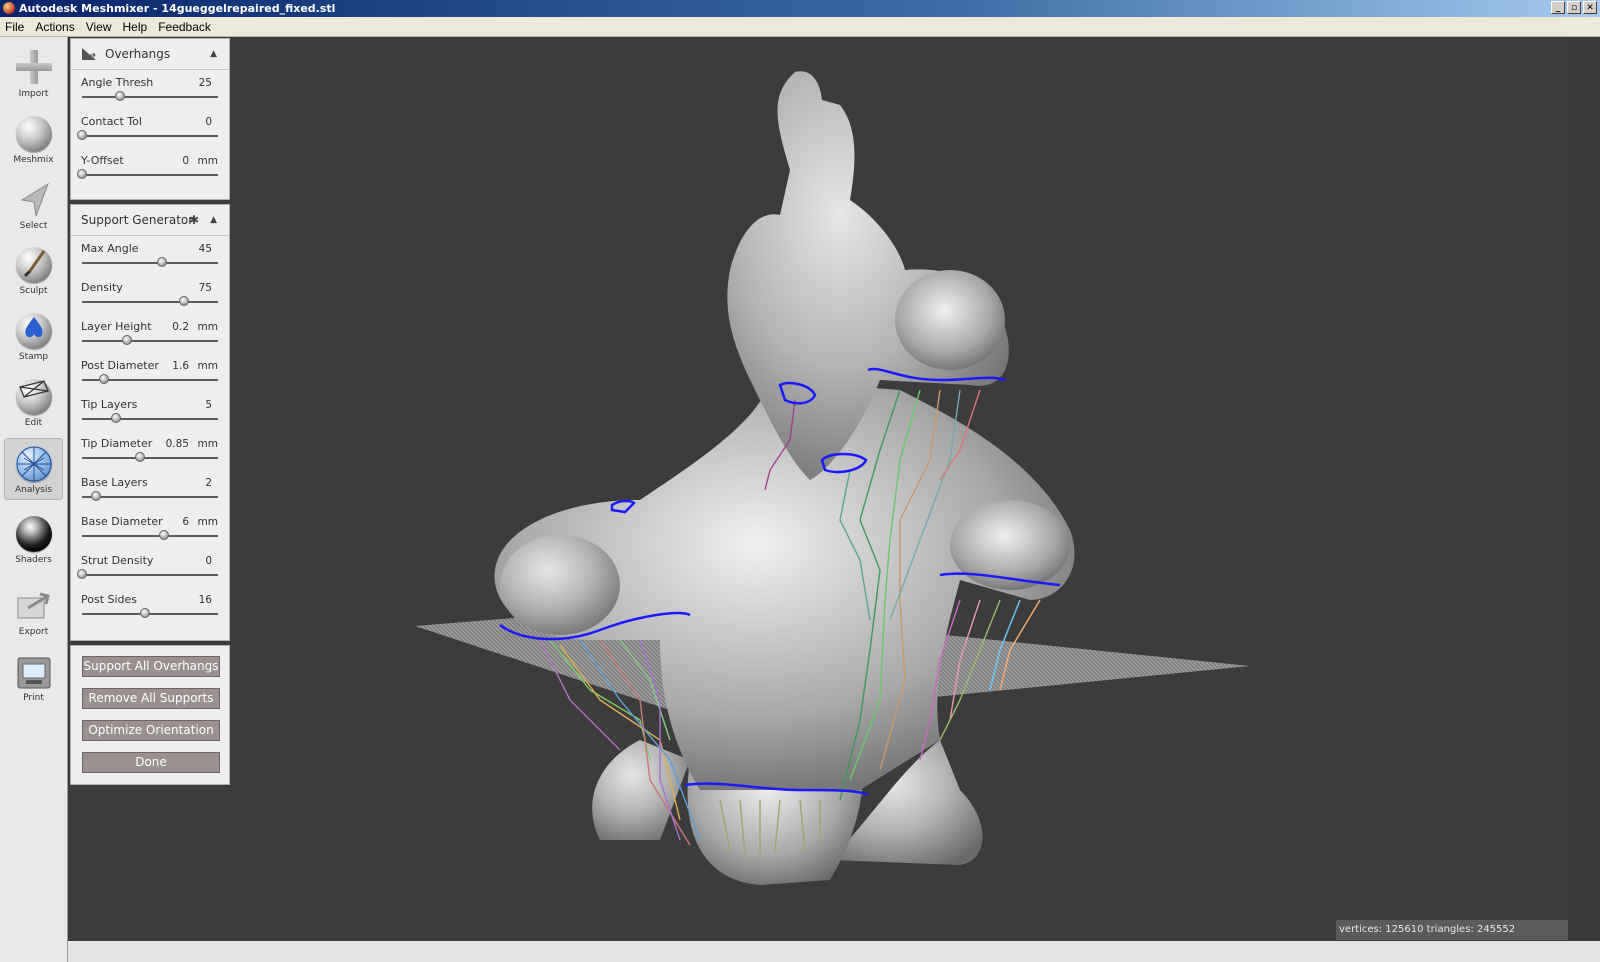 The width and height of the screenshot is (1600, 962). I want to click on tool-import: Import, so click(33, 74).